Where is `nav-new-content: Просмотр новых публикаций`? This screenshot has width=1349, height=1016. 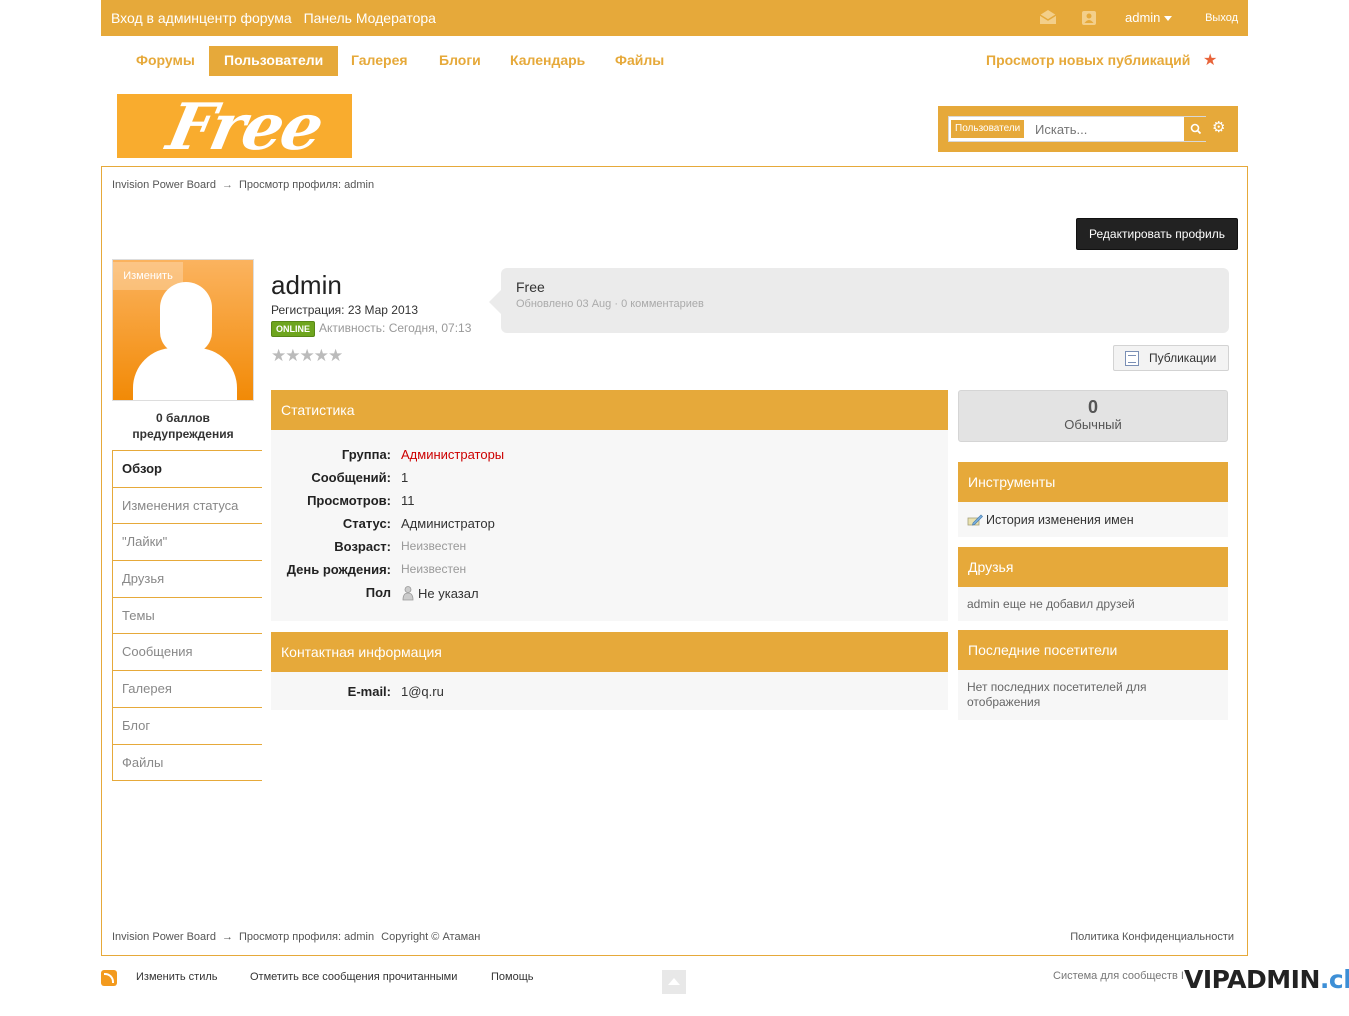
nav-new-content: Просмотр новых публикаций is located at coordinates (1088, 61).